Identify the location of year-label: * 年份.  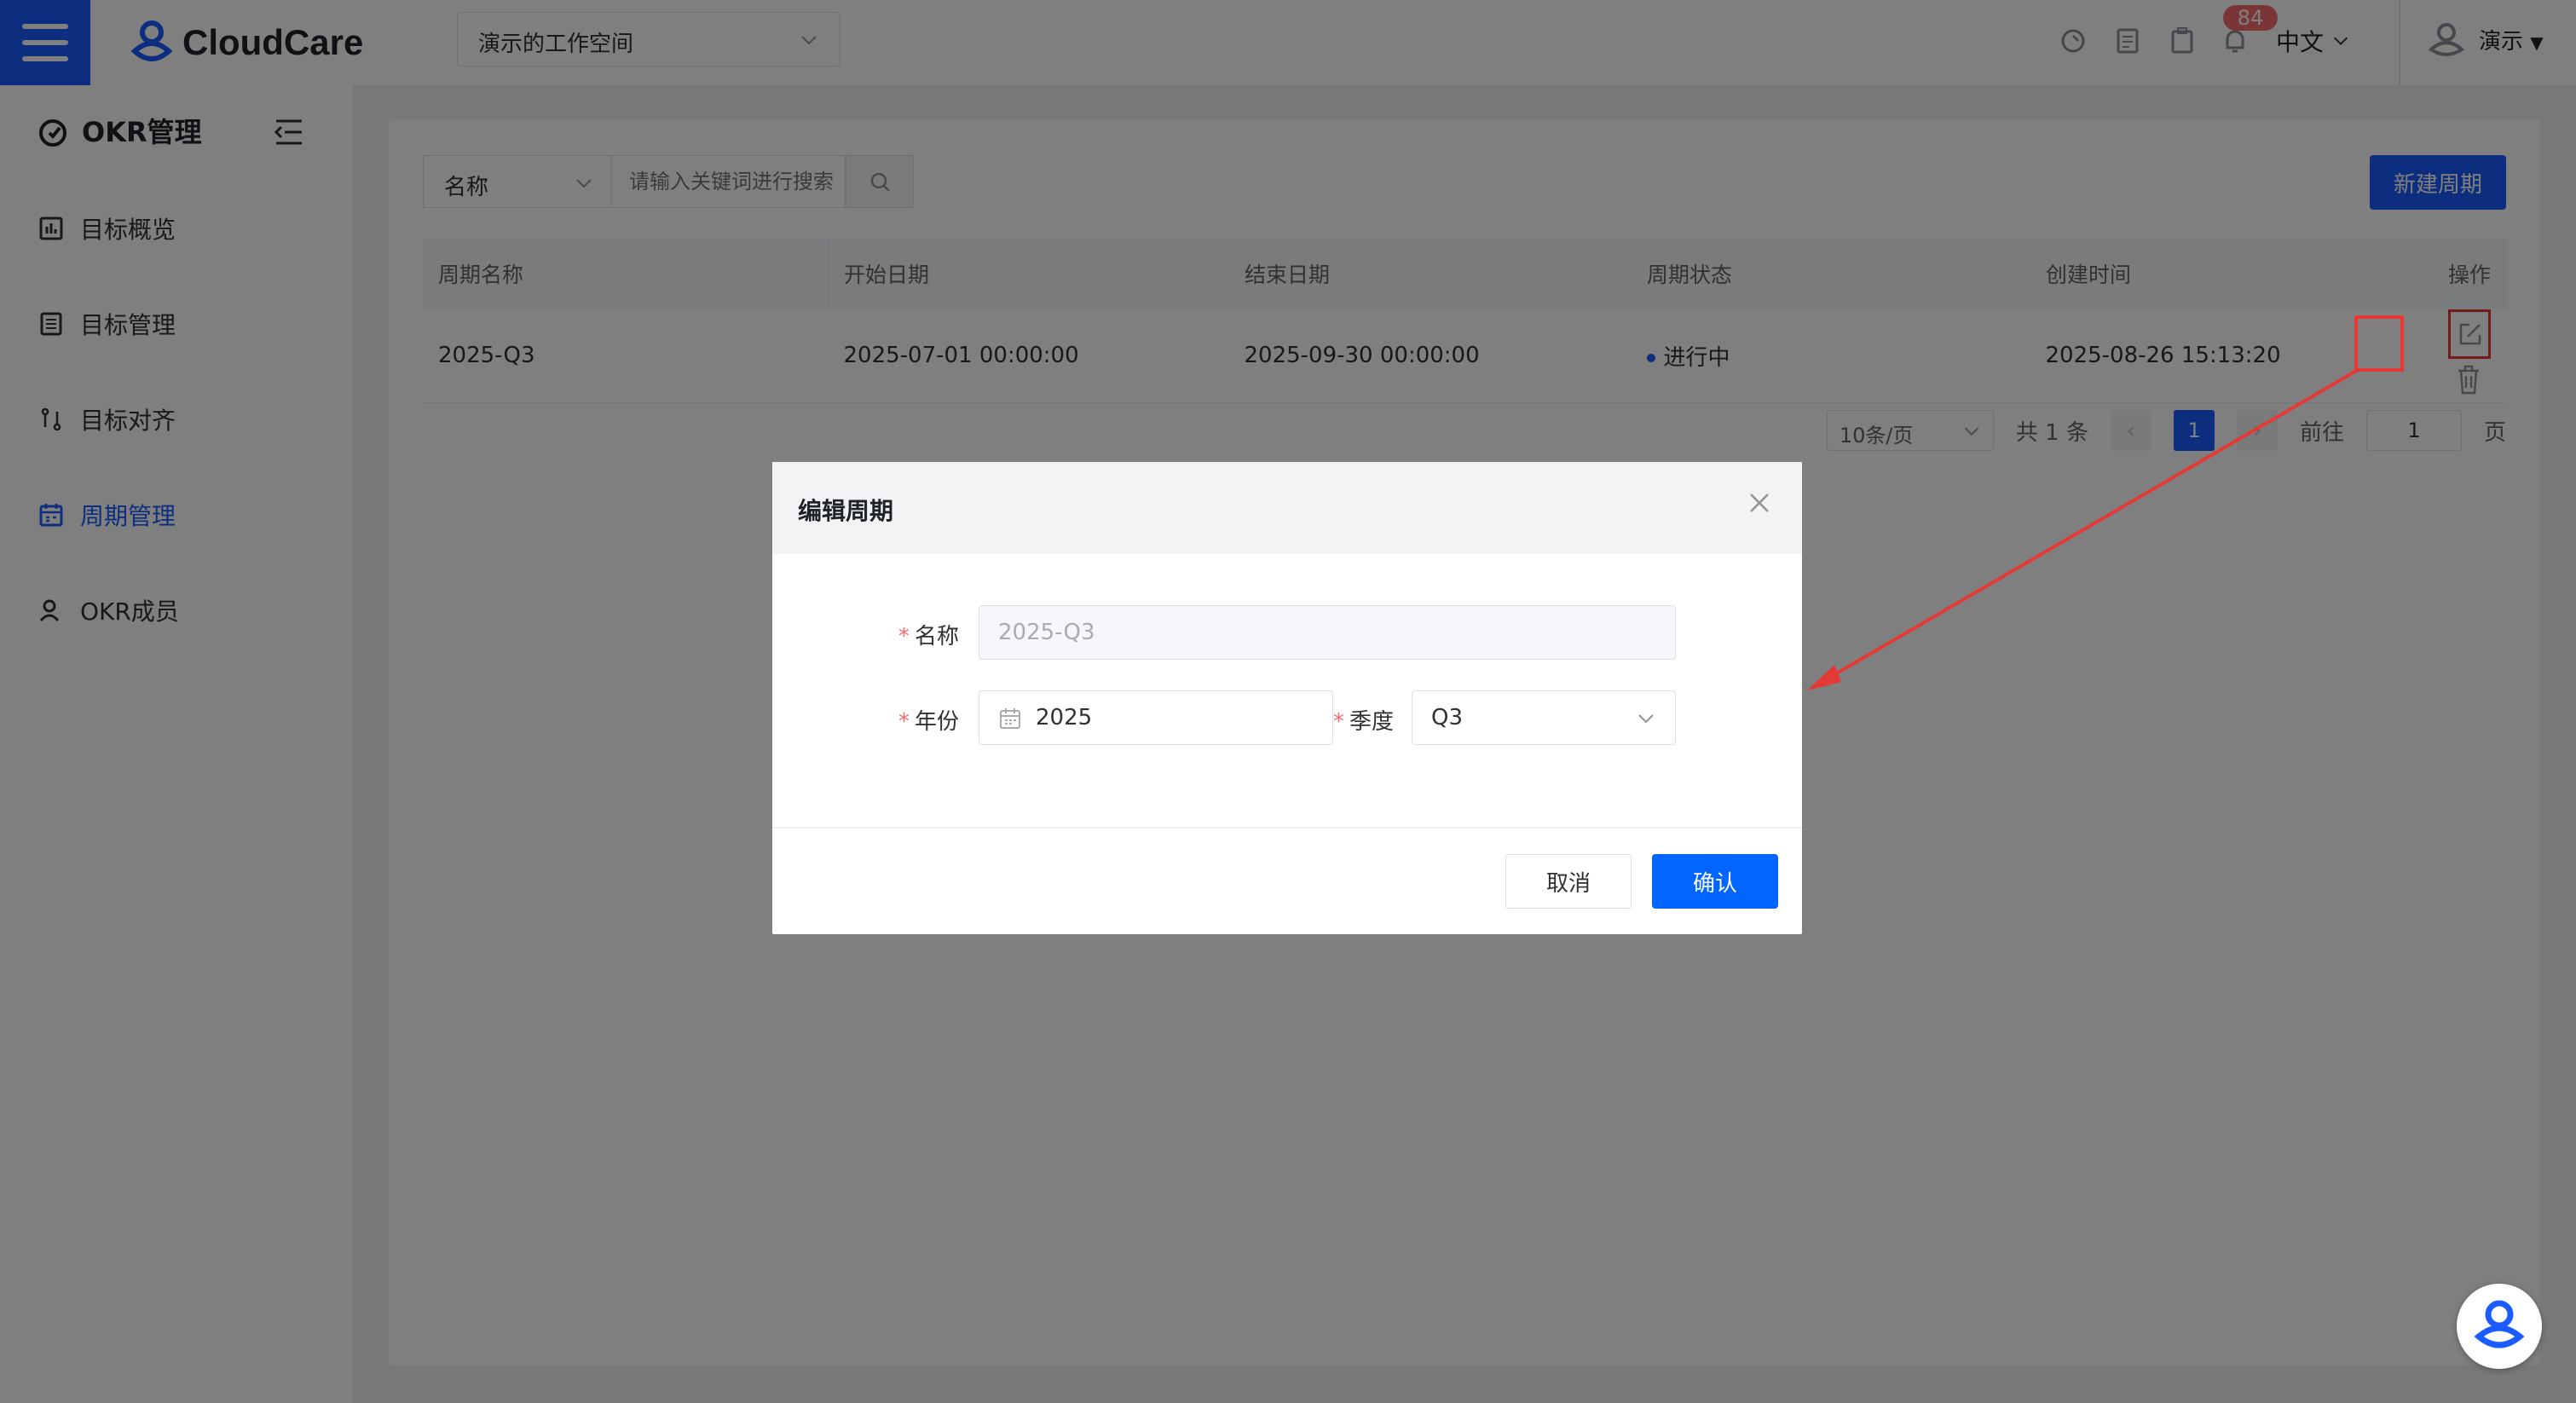
(928, 720).